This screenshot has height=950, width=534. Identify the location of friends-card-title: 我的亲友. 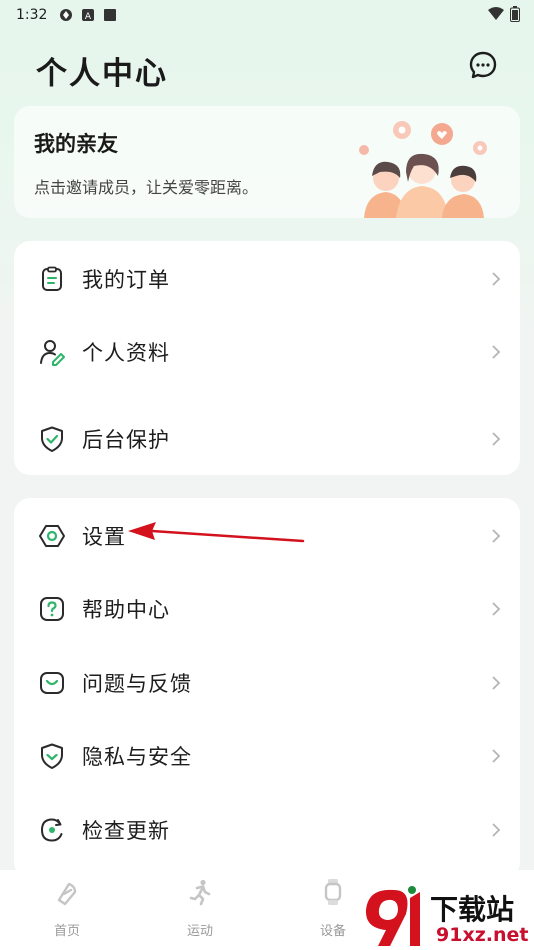
(76, 144).